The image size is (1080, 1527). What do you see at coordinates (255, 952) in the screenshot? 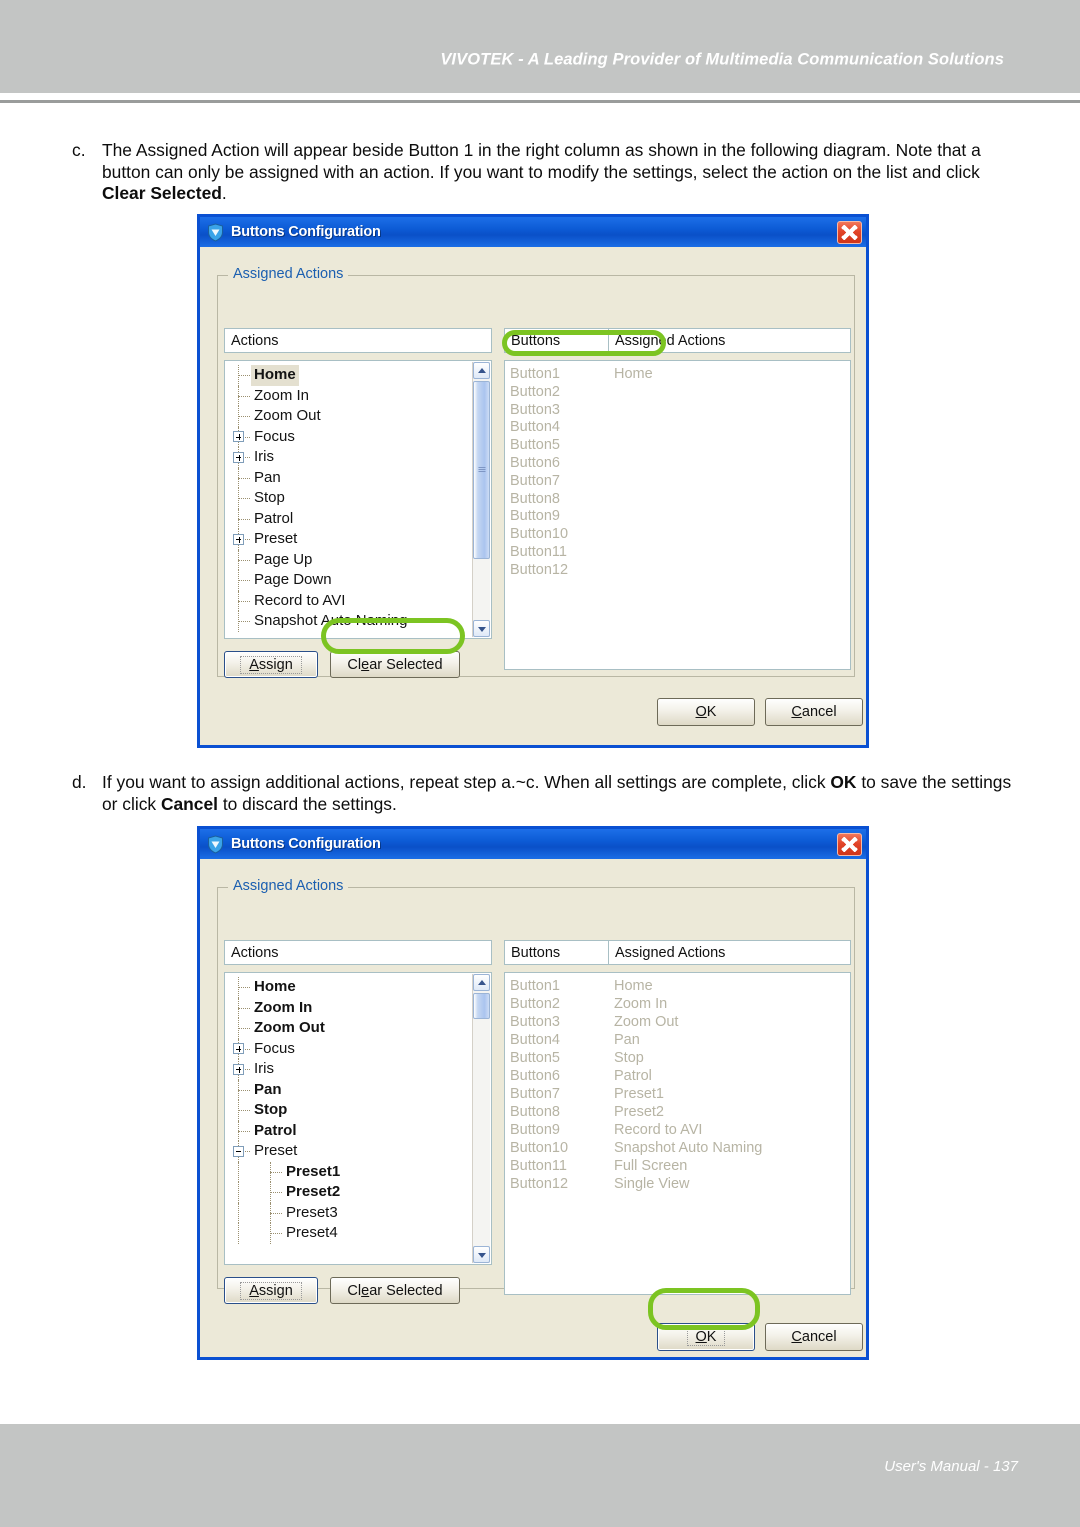
I see `dialog-2-actions-header-label: Actions` at bounding box center [255, 952].